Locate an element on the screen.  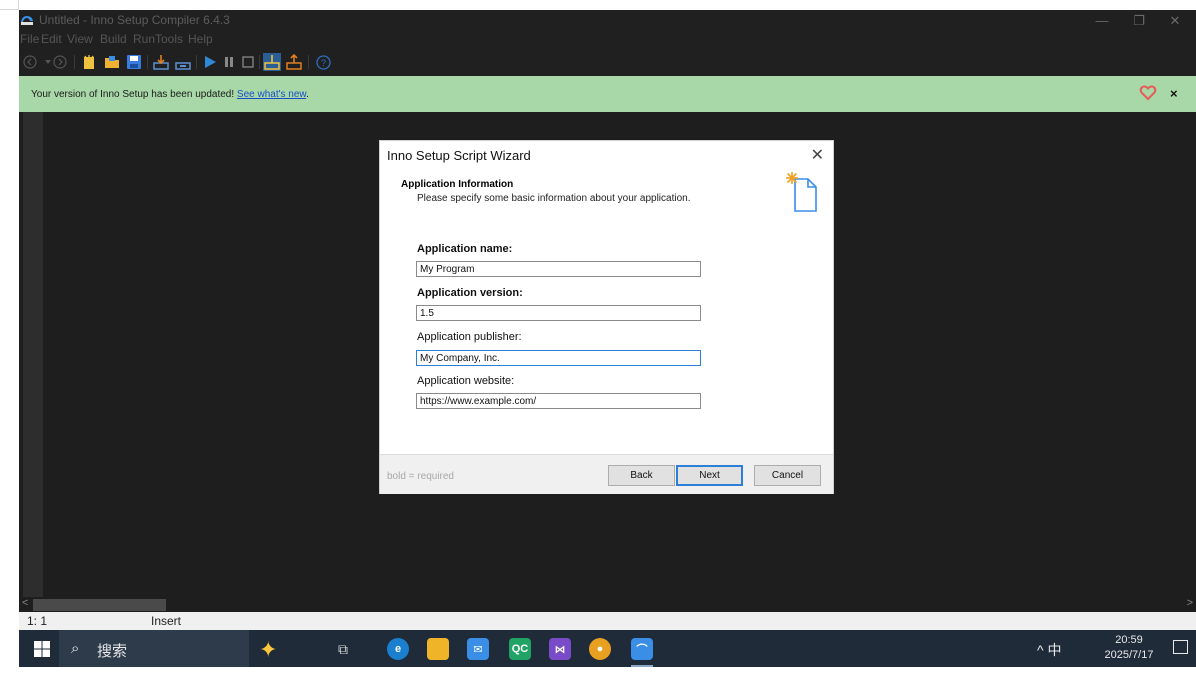
compile-icon is located at coordinates (161, 62).